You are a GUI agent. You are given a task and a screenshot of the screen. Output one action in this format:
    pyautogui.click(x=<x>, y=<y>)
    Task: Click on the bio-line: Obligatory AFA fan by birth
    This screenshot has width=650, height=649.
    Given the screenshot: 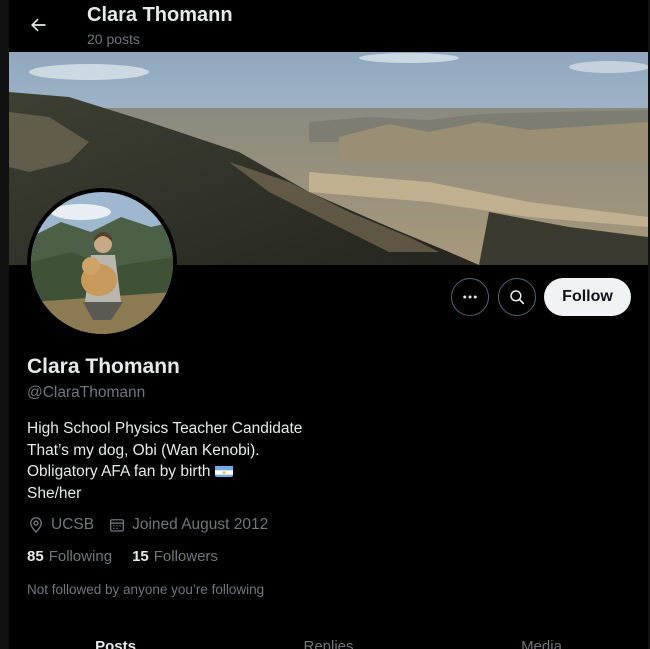 What is the action you would take?
    pyautogui.click(x=119, y=471)
    